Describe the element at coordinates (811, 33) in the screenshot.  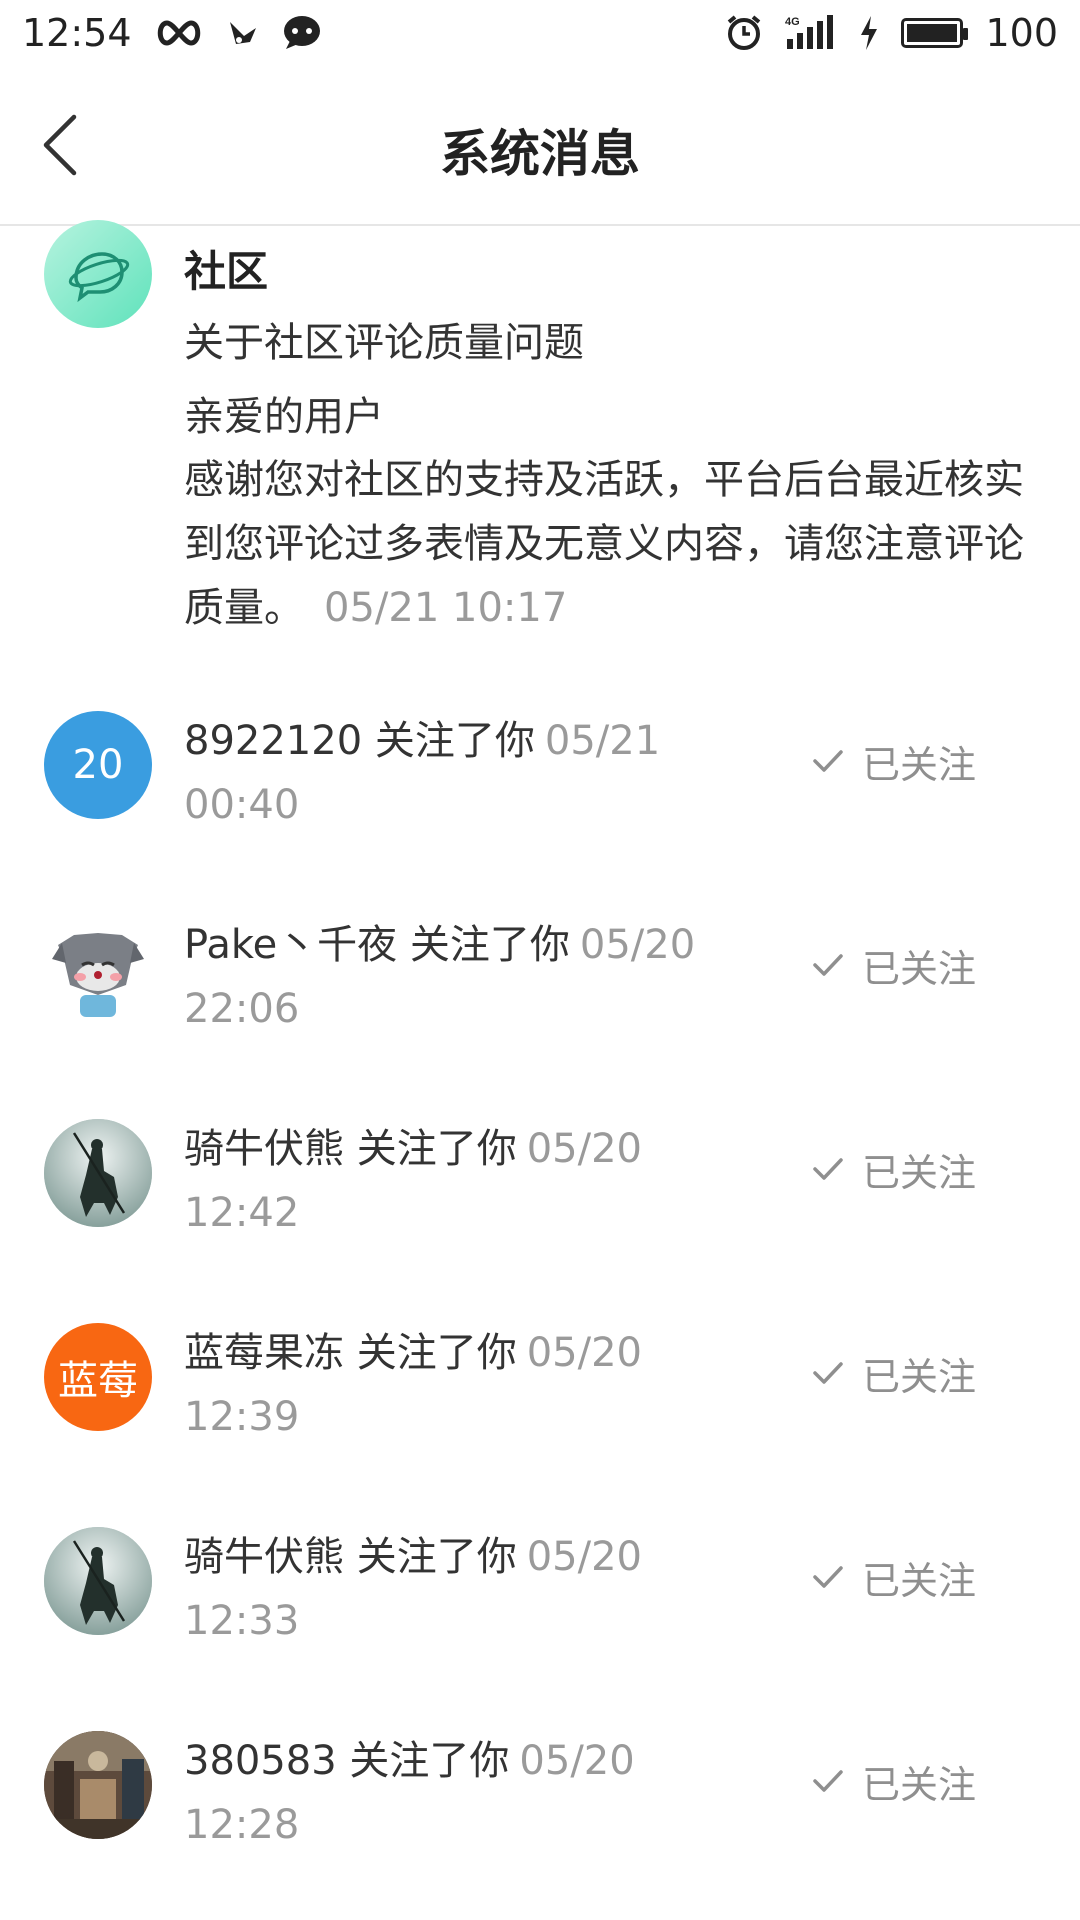
I see `signal-icon: 4G` at that location.